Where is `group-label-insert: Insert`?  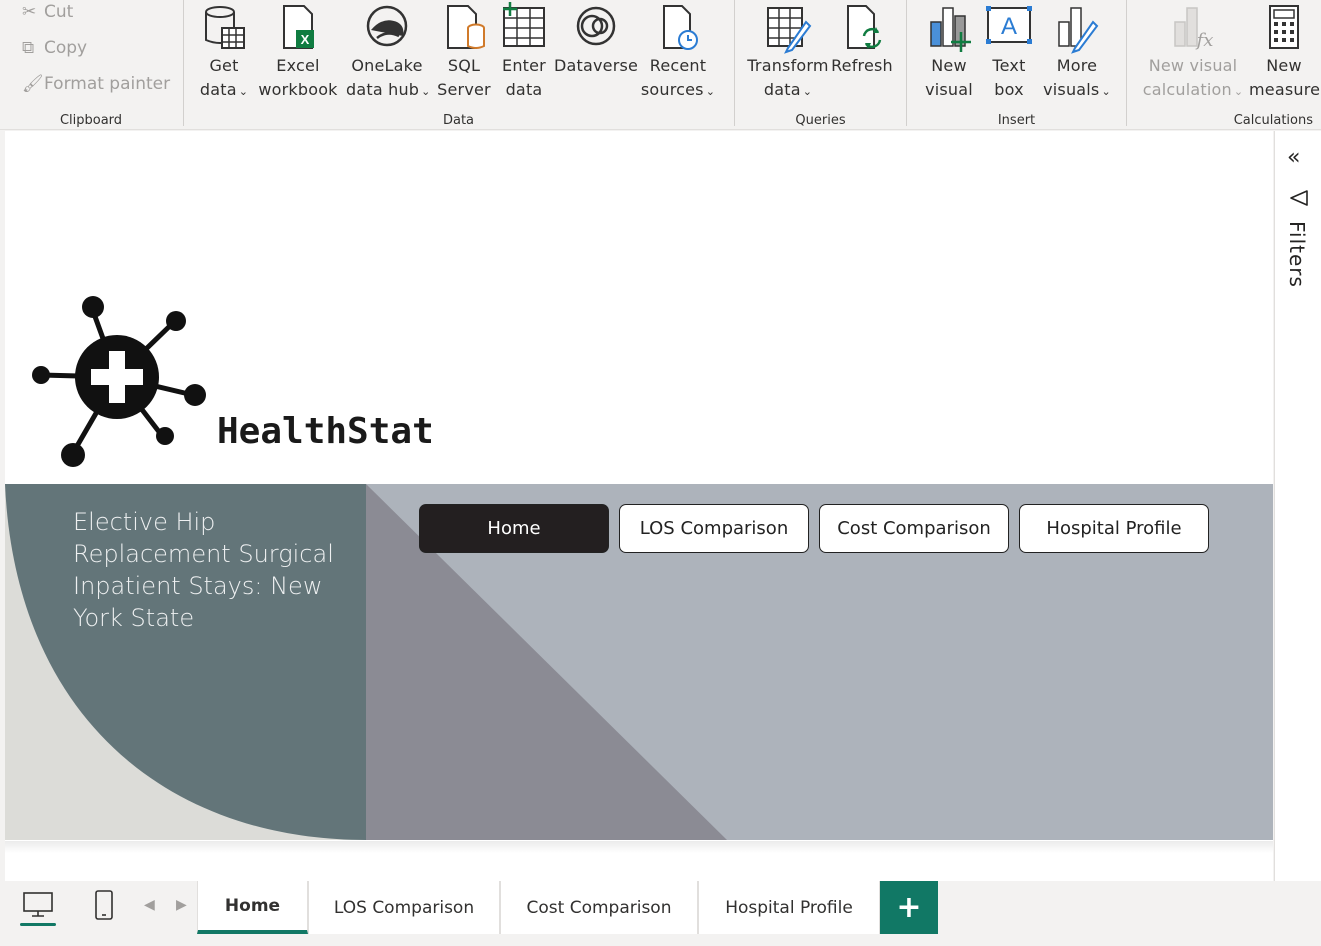 group-label-insert: Insert is located at coordinates (1016, 120).